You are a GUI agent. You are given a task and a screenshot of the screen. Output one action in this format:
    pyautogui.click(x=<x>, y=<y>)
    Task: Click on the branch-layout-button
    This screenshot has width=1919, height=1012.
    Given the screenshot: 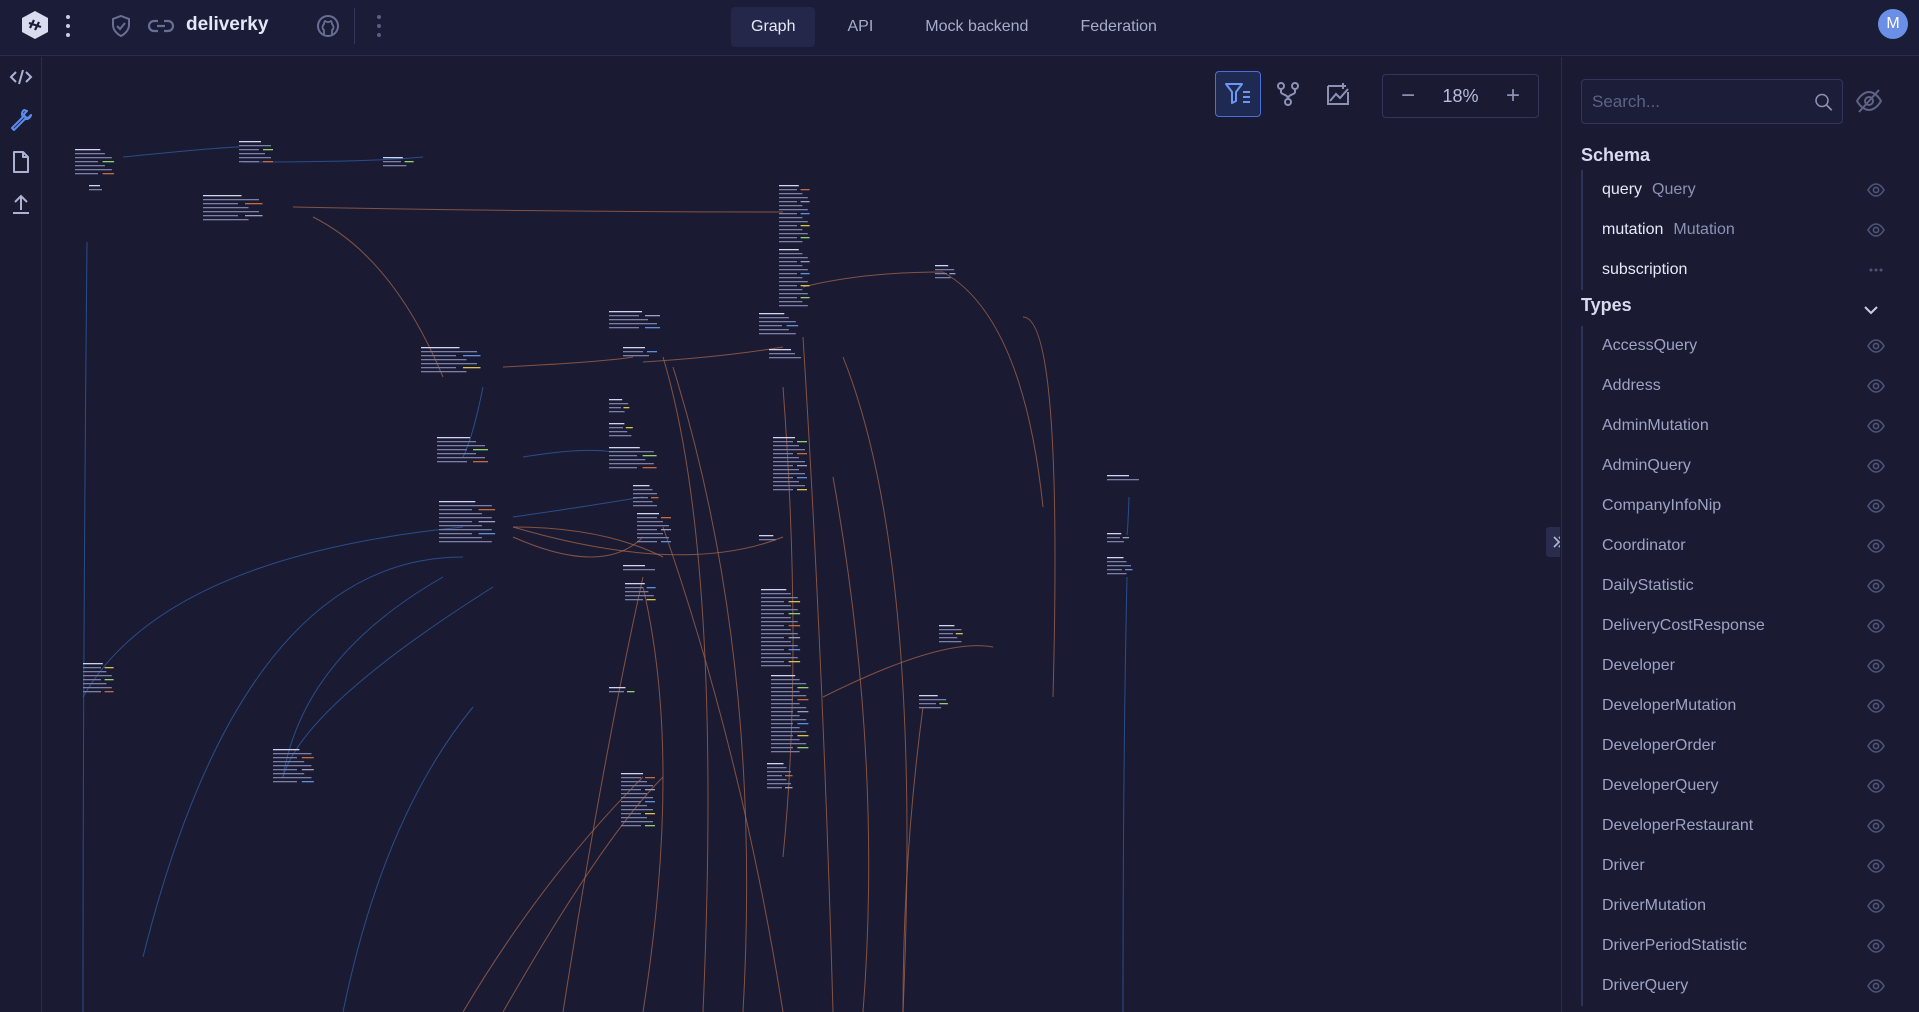 What is the action you would take?
    pyautogui.click(x=1288, y=94)
    